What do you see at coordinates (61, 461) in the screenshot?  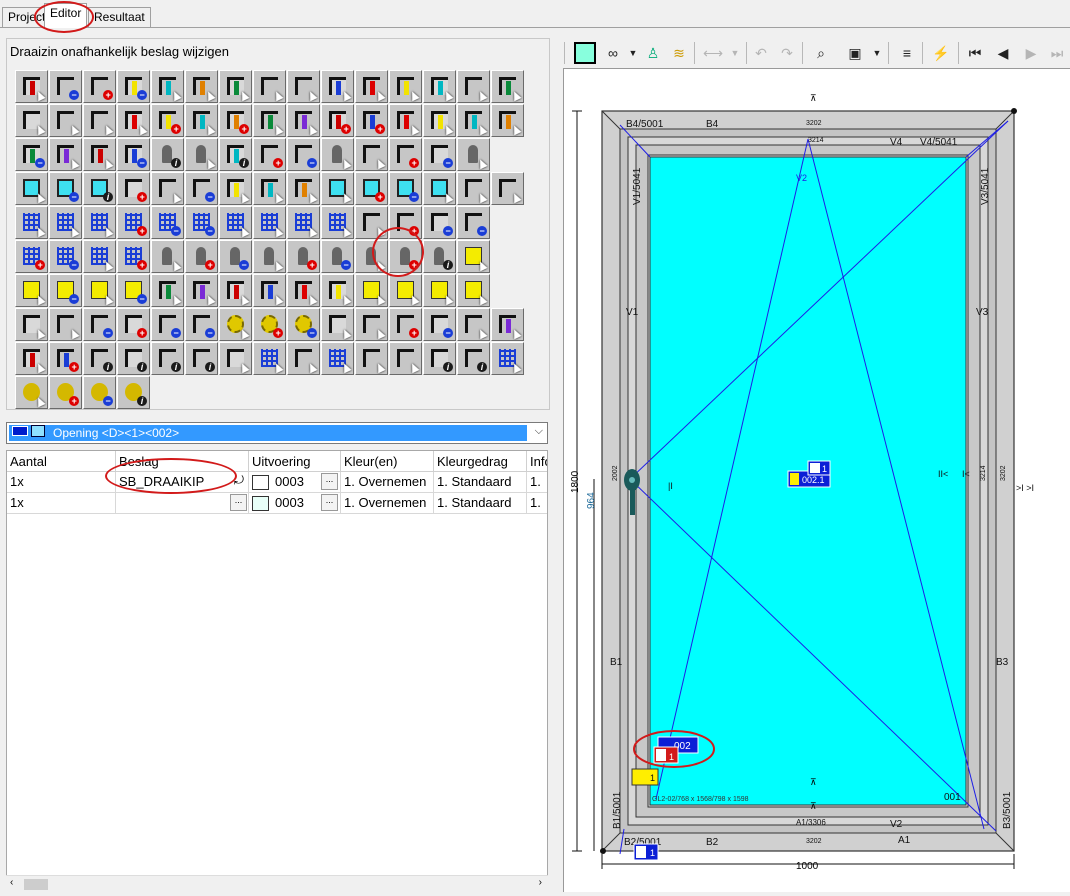 I see `col-aantal: Aantal` at bounding box center [61, 461].